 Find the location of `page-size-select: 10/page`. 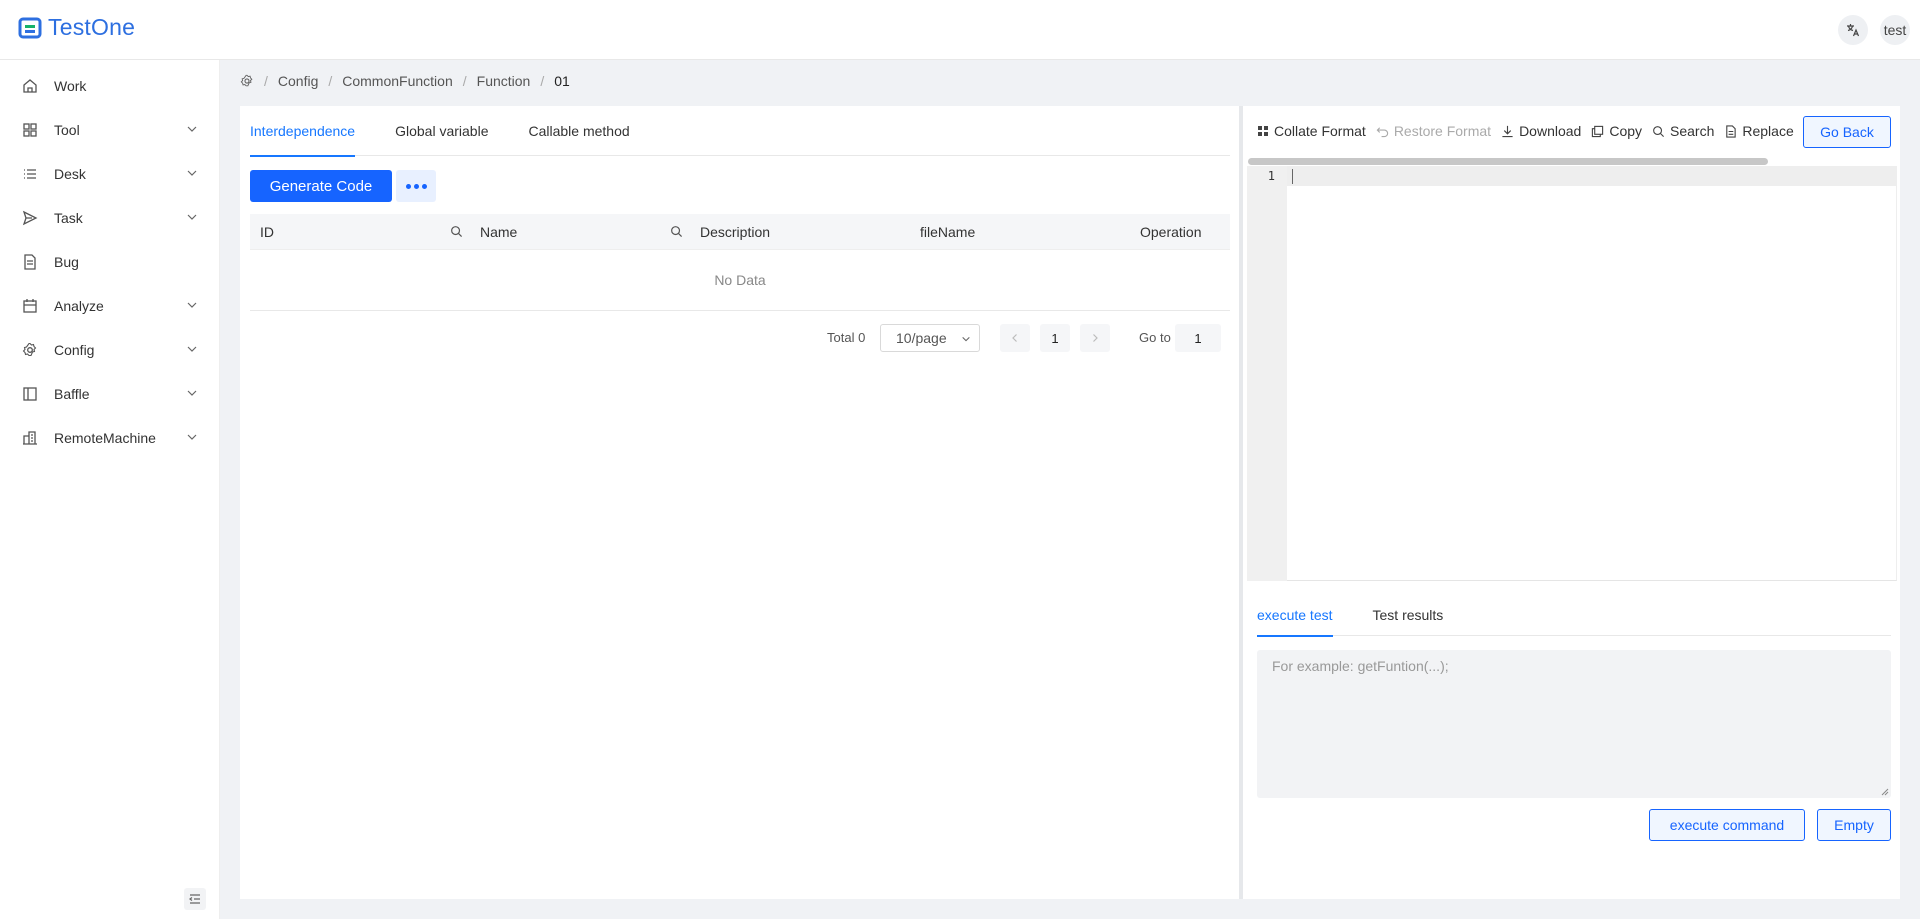

page-size-select: 10/page is located at coordinates (930, 338).